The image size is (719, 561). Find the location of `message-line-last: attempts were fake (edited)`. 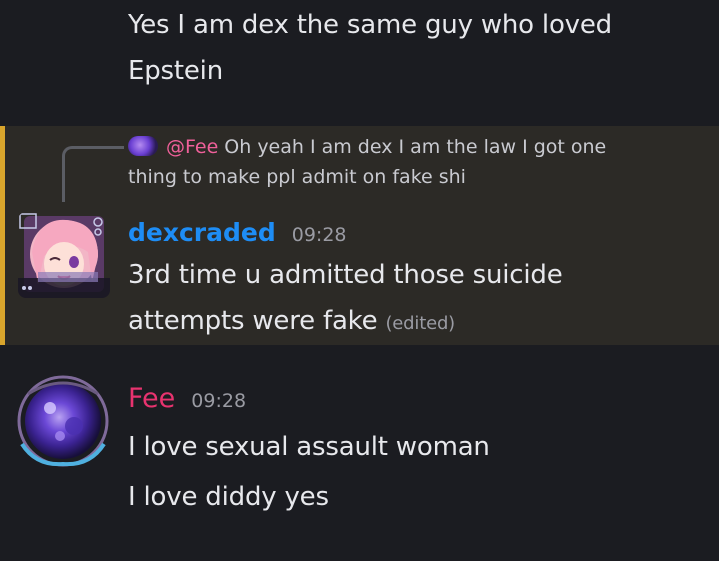

message-line-last: attempts were fake (edited) is located at coordinates (418, 322).